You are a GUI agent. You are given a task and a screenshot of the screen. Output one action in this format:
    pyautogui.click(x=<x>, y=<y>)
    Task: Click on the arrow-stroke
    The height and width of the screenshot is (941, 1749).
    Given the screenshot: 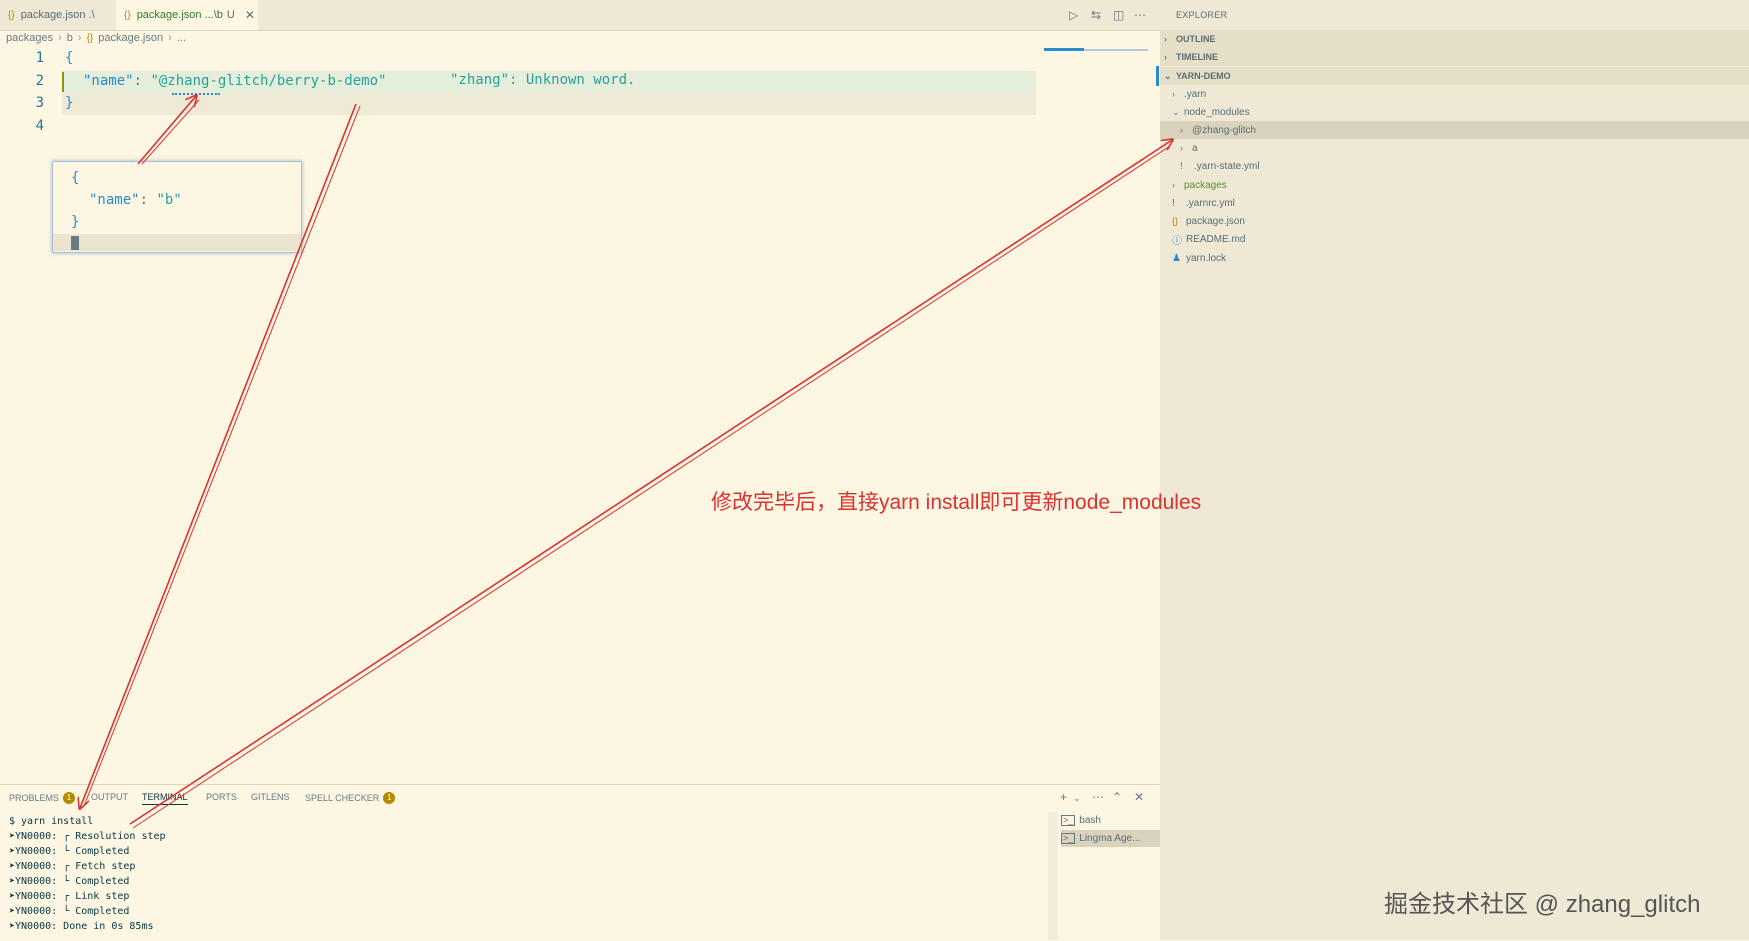 What is the action you would take?
    pyautogui.click(x=170, y=132)
    